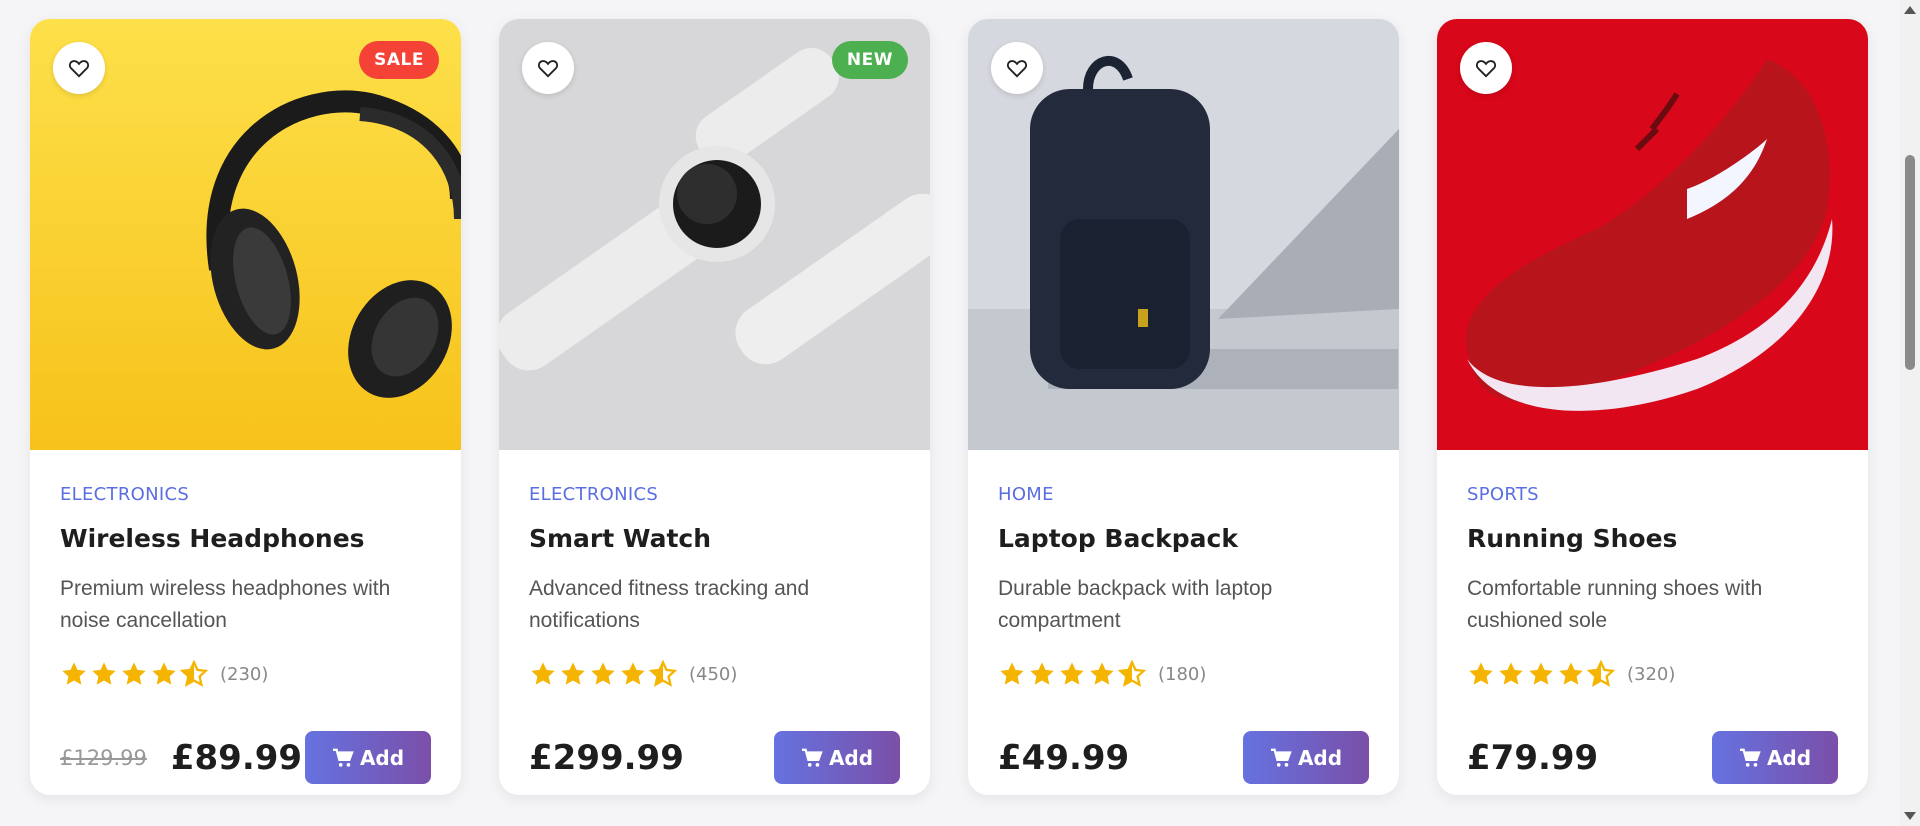 Image resolution: width=1920 pixels, height=826 pixels. I want to click on product-name: Wireless Headphones, so click(245, 538).